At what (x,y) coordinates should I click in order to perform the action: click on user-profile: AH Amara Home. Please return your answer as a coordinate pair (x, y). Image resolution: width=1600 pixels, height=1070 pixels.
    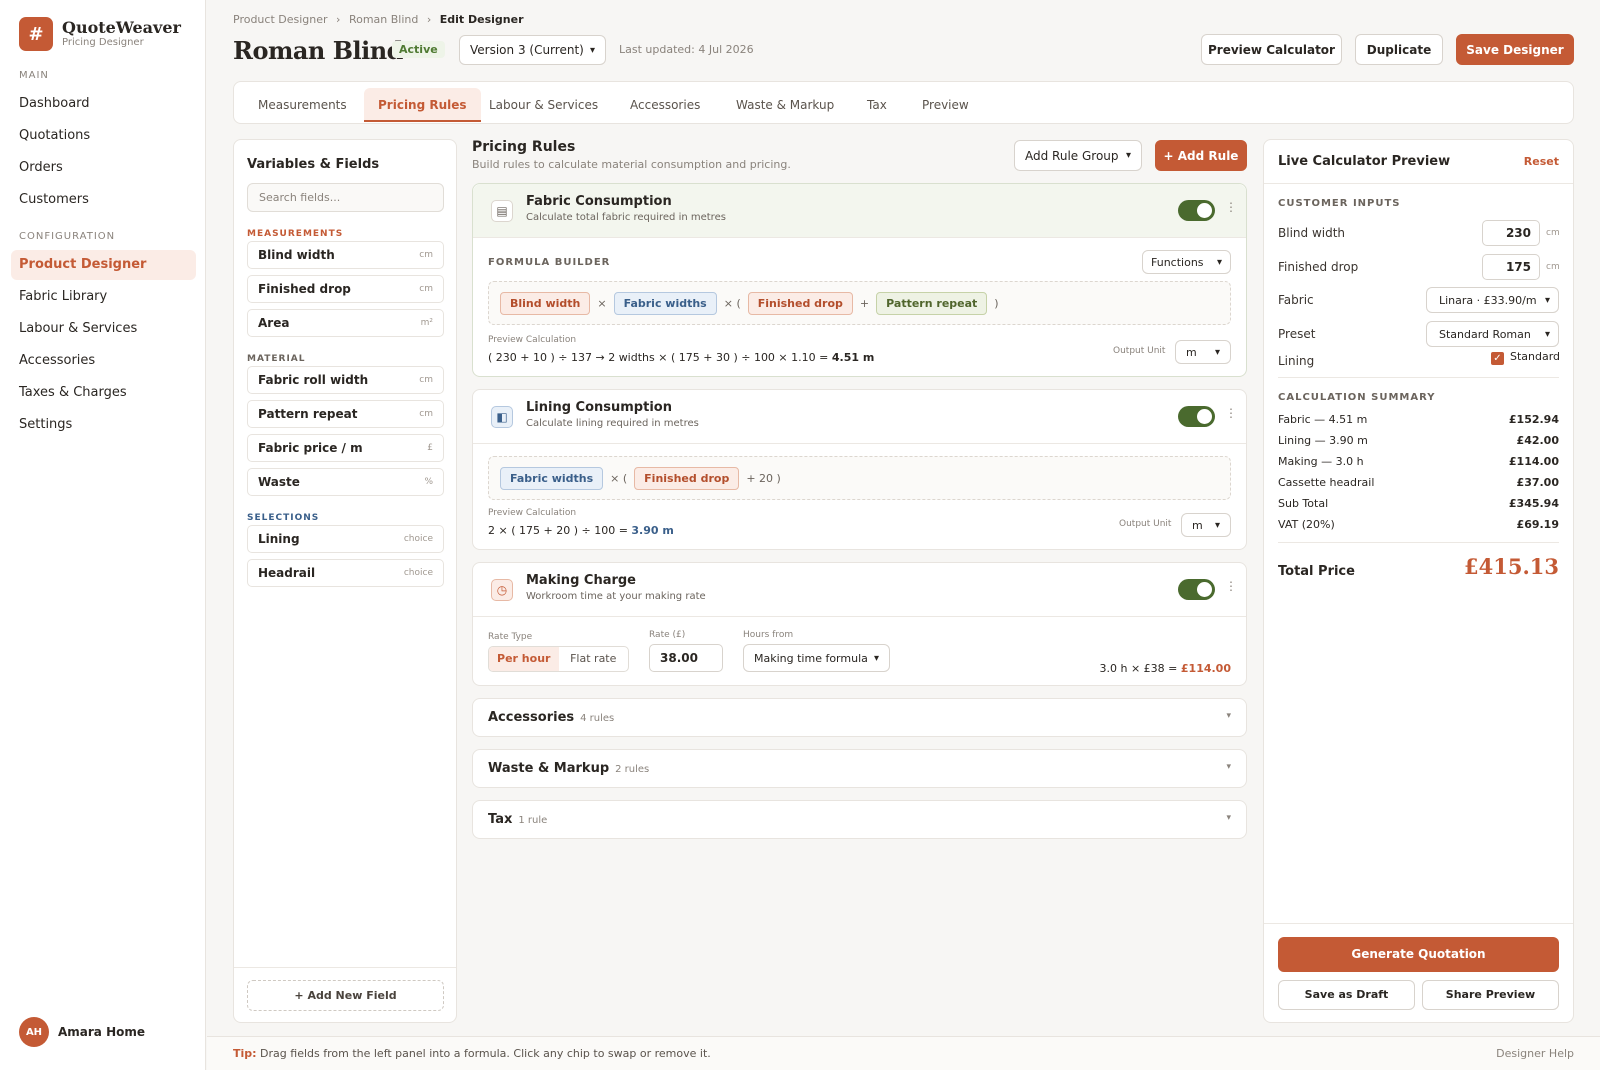
    Looking at the image, I should click on (82, 1032).